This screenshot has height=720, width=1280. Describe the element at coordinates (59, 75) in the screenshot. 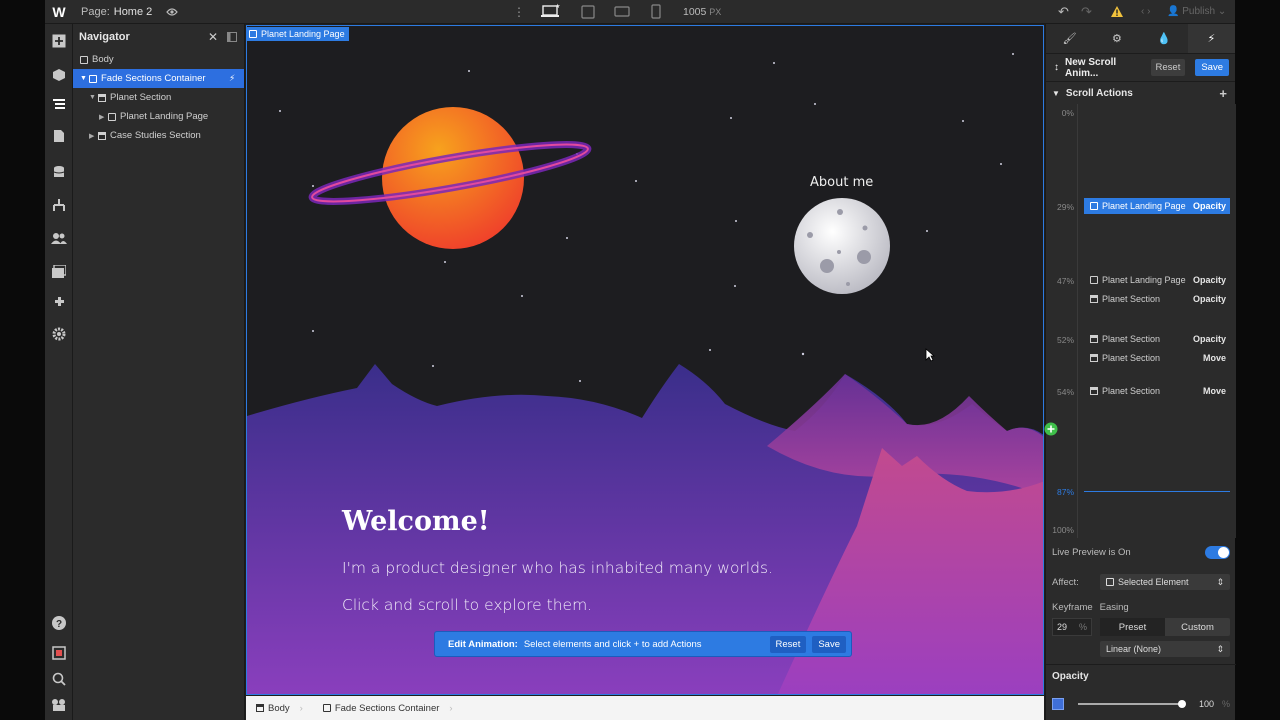

I see `symbols-icon` at that location.